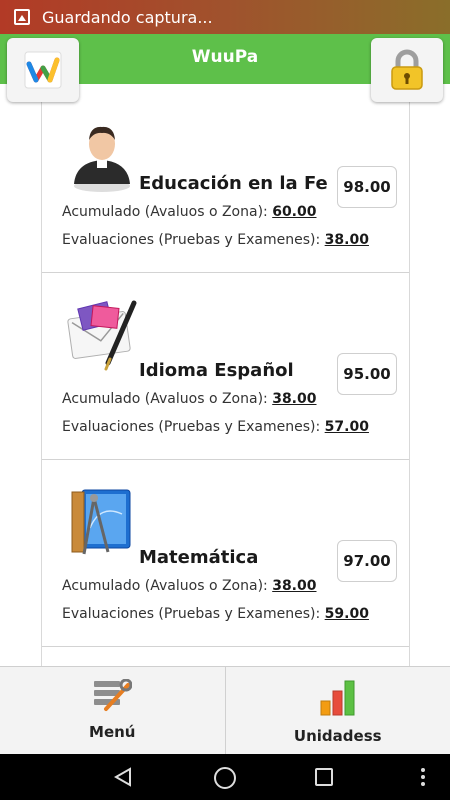 Image resolution: width=450 pixels, height=800 pixels. What do you see at coordinates (367, 561) in the screenshot?
I see `grade-box: 97.00` at bounding box center [367, 561].